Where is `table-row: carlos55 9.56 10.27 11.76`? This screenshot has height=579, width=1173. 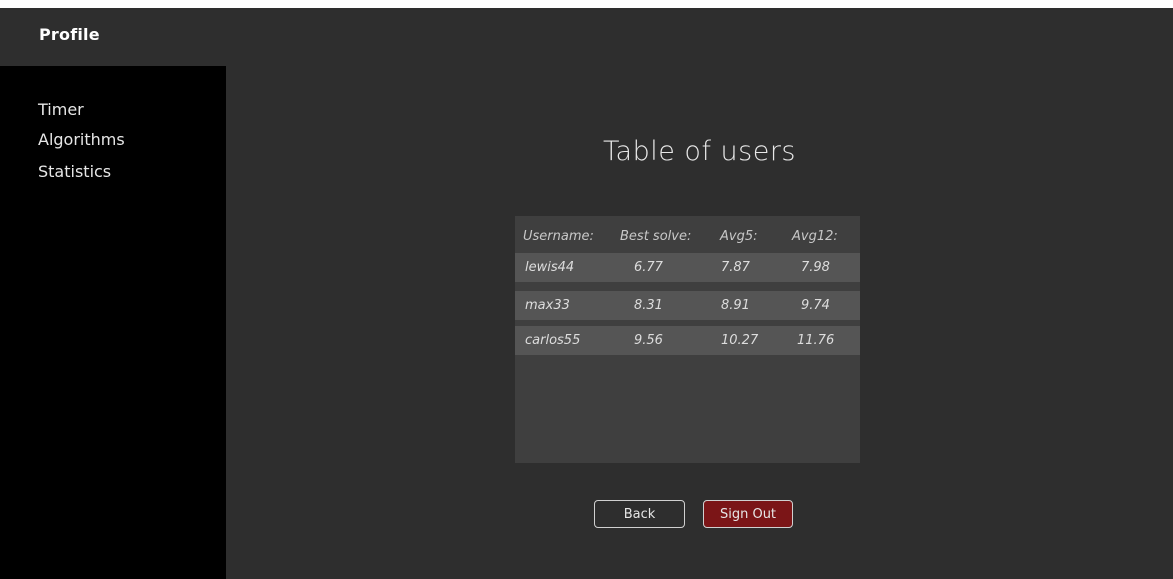
table-row: carlos55 9.56 10.27 11.76 is located at coordinates (687, 340).